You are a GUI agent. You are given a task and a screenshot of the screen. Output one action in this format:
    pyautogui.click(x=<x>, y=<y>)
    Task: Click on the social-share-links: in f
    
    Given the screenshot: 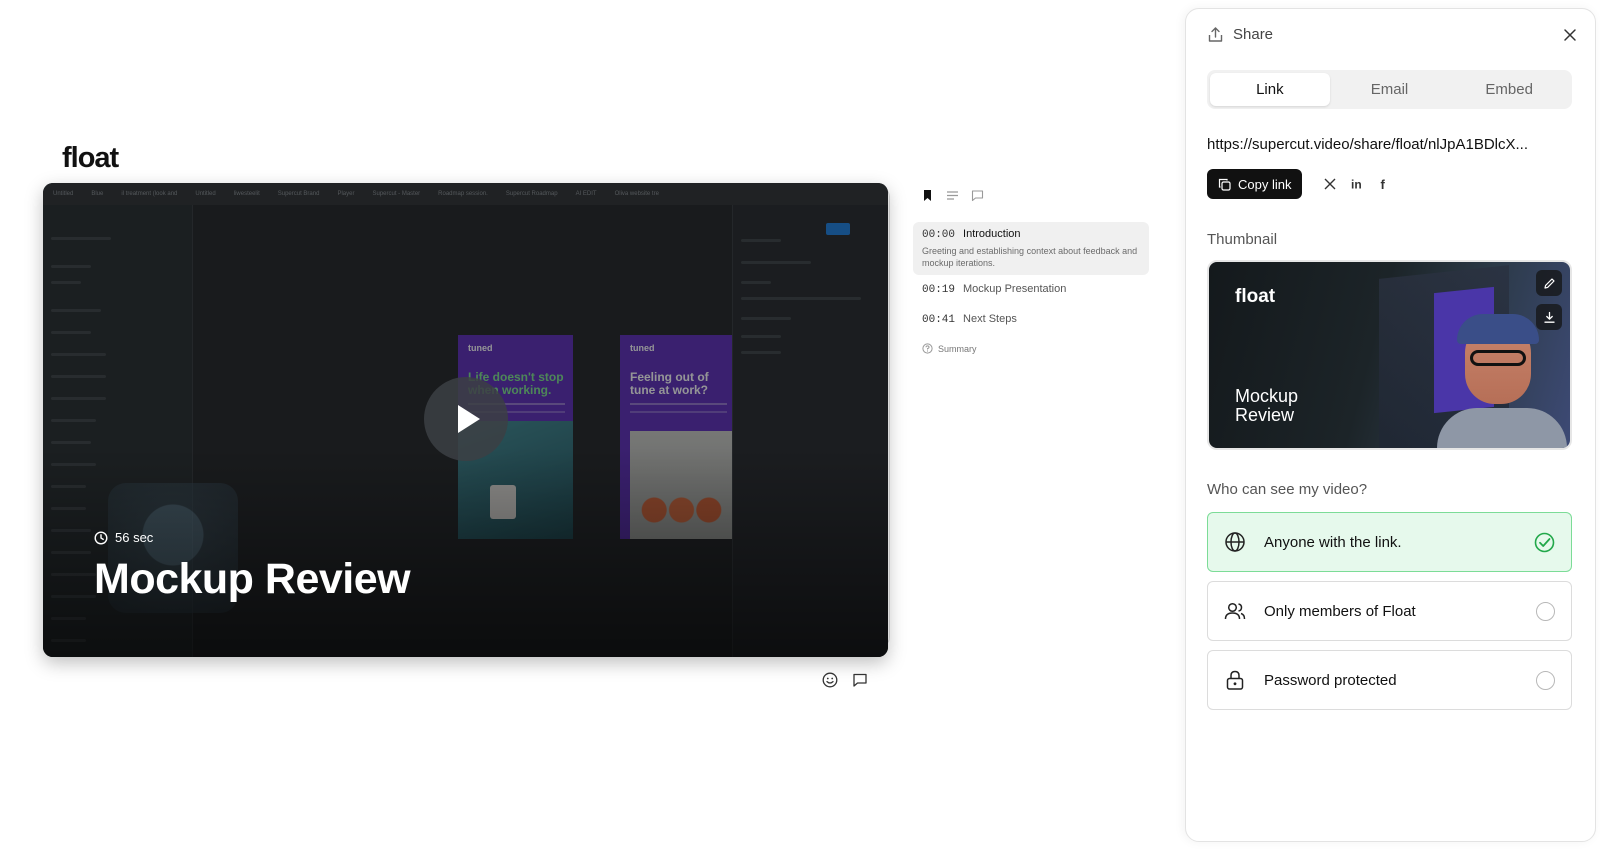 What is the action you would take?
    pyautogui.click(x=1357, y=184)
    